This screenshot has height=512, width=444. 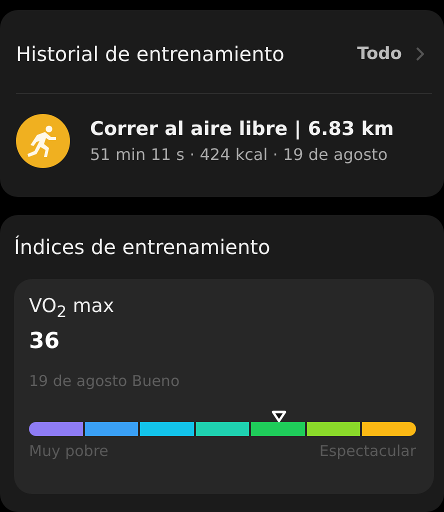 What do you see at coordinates (394, 54) in the screenshot?
I see `all-link: Todo` at bounding box center [394, 54].